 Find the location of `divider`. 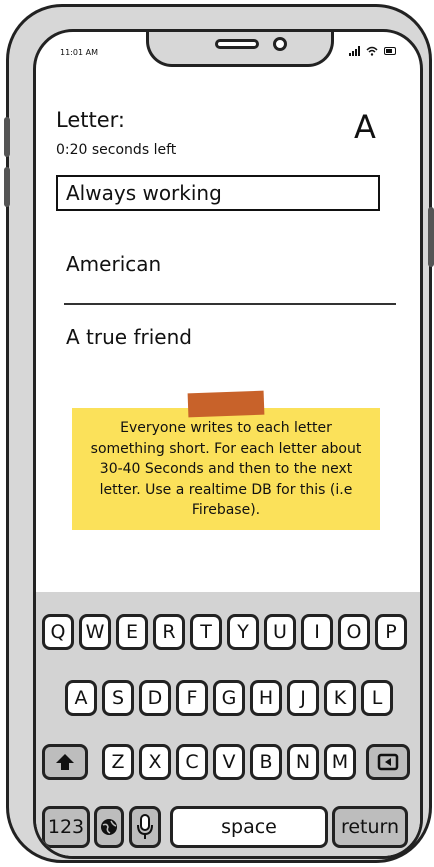

divider is located at coordinates (230, 304).